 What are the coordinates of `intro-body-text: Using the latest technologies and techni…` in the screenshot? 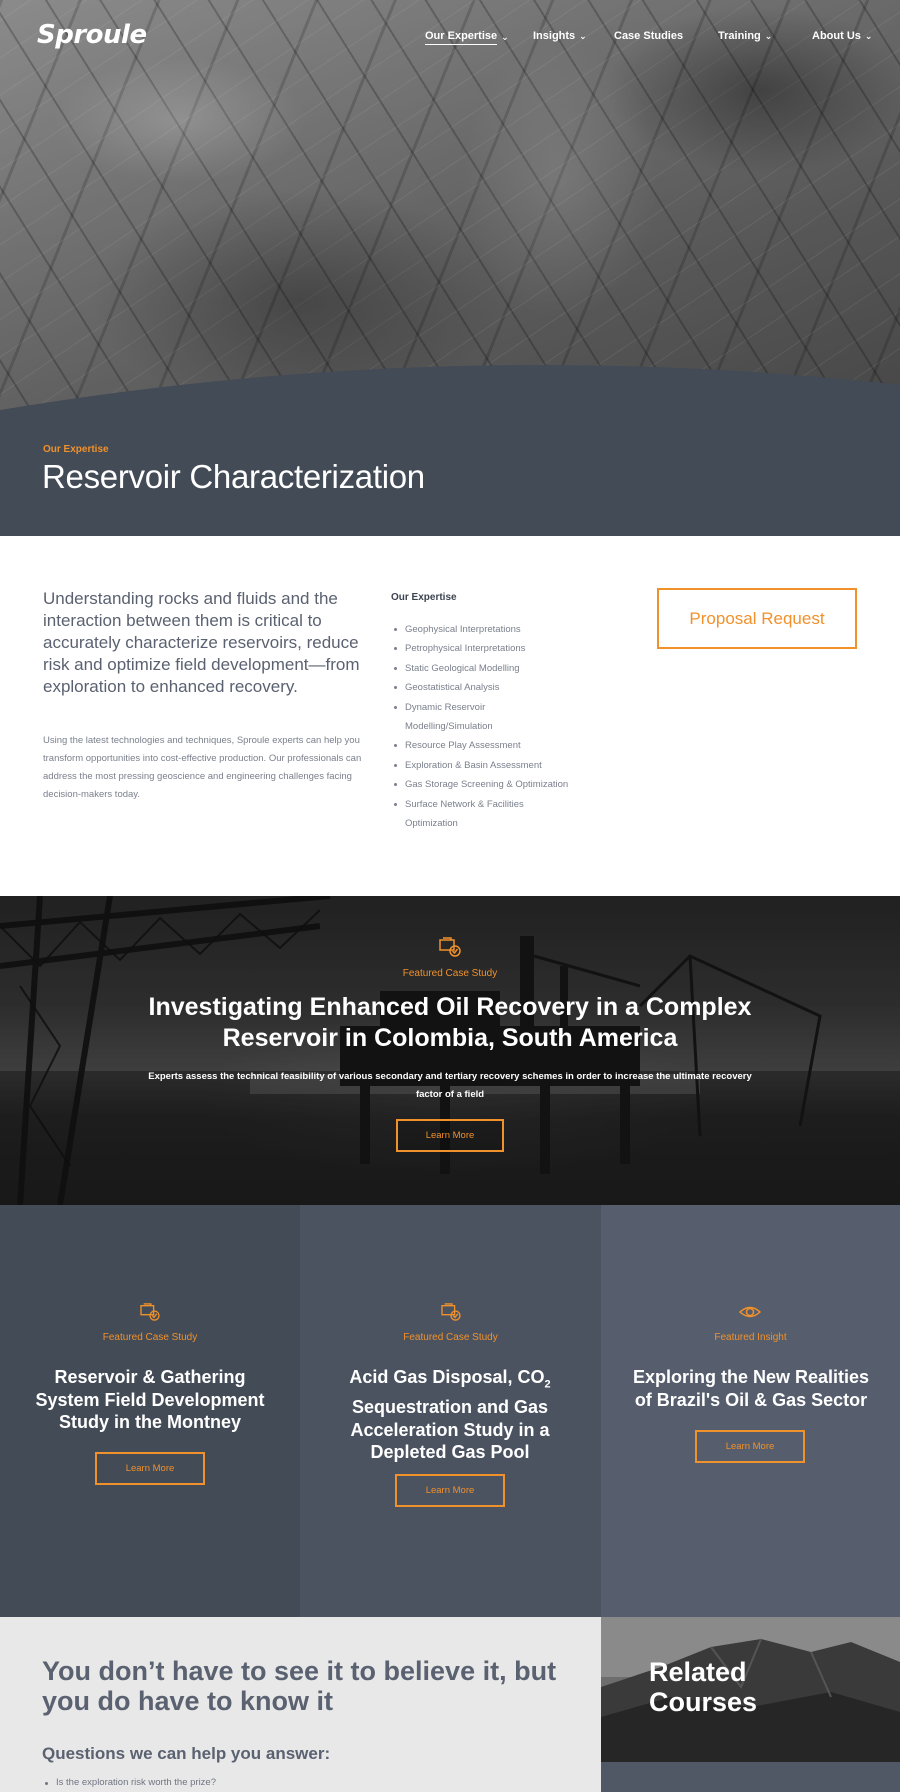 It's located at (202, 767).